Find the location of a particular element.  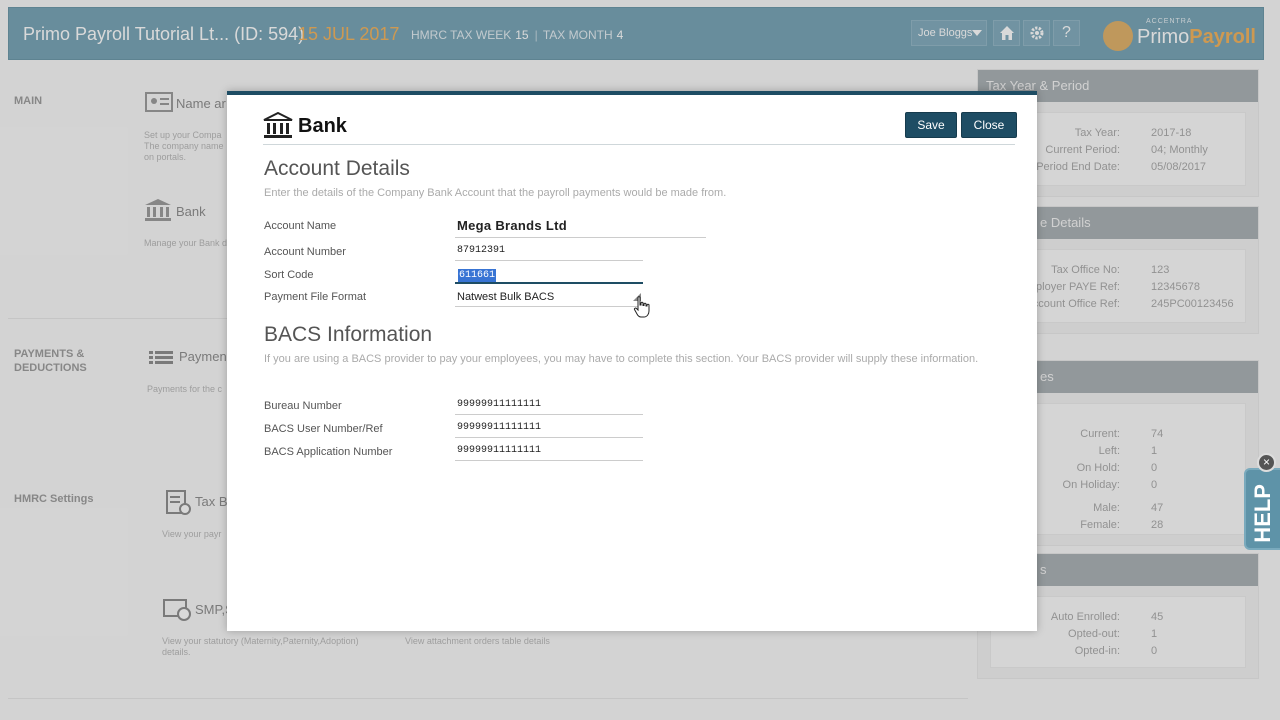

payment-format-value: Natwest Bulk BACS is located at coordinates (506, 297).